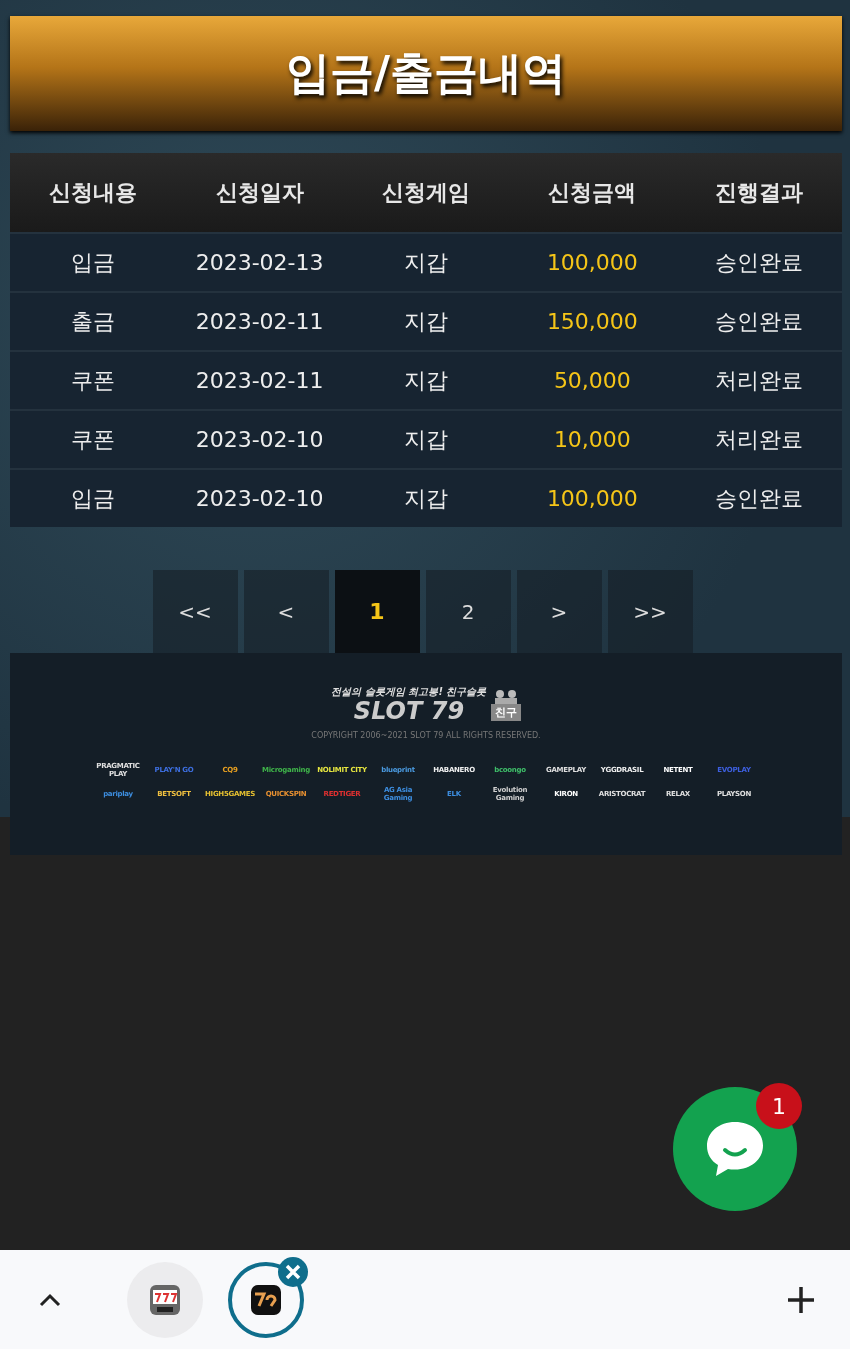  I want to click on app-logo-icon, so click(266, 1299).